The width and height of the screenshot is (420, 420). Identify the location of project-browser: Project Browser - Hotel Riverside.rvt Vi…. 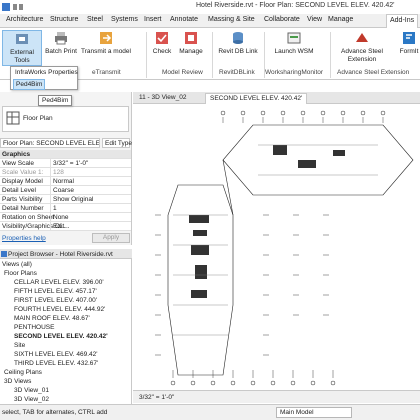
(66, 327).